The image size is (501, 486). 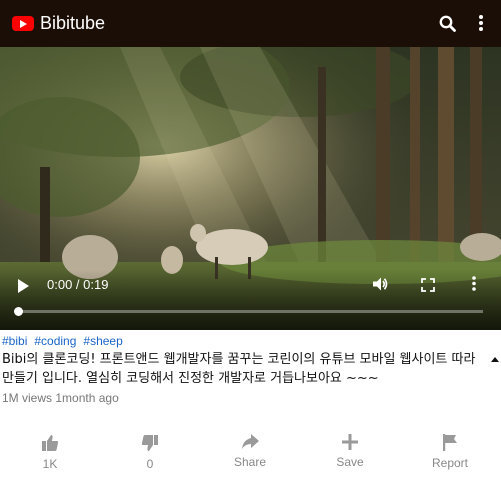 What do you see at coordinates (102, 341) in the screenshot?
I see `tag-link: #sheep` at bounding box center [102, 341].